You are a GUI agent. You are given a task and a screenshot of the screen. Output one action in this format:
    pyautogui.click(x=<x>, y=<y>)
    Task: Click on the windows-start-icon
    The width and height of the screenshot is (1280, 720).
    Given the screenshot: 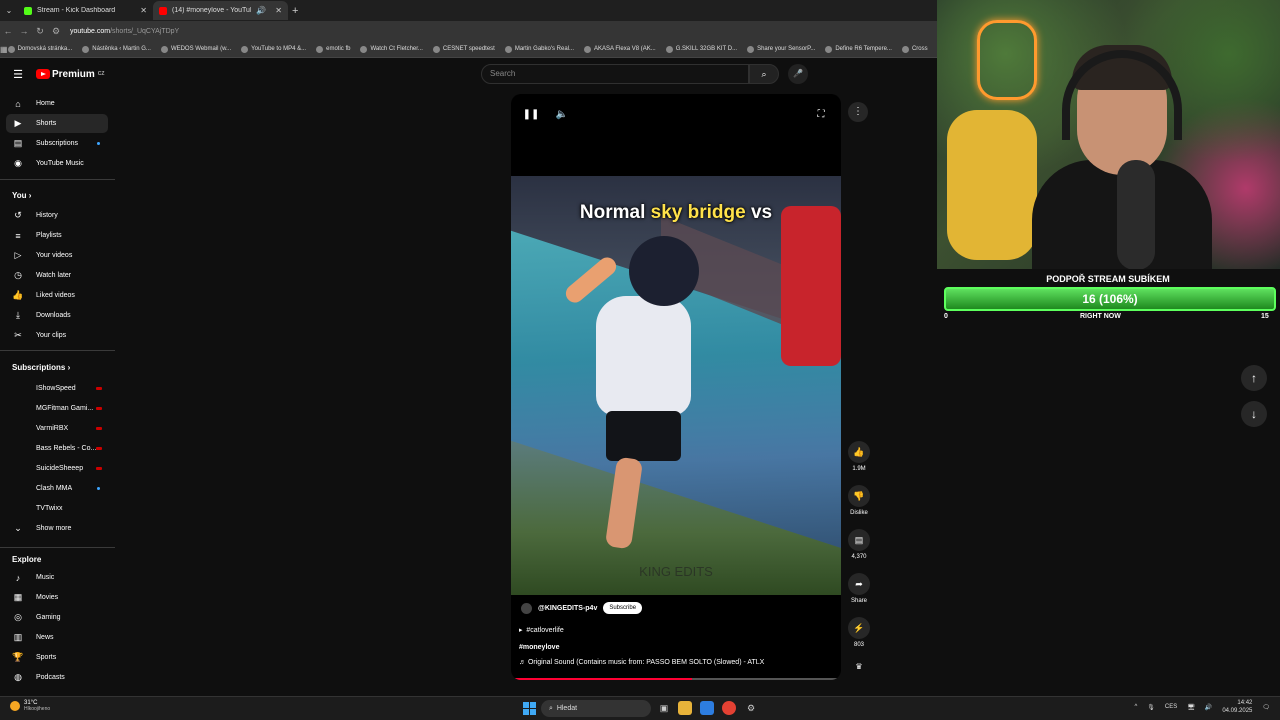 What is the action you would take?
    pyautogui.click(x=529, y=708)
    